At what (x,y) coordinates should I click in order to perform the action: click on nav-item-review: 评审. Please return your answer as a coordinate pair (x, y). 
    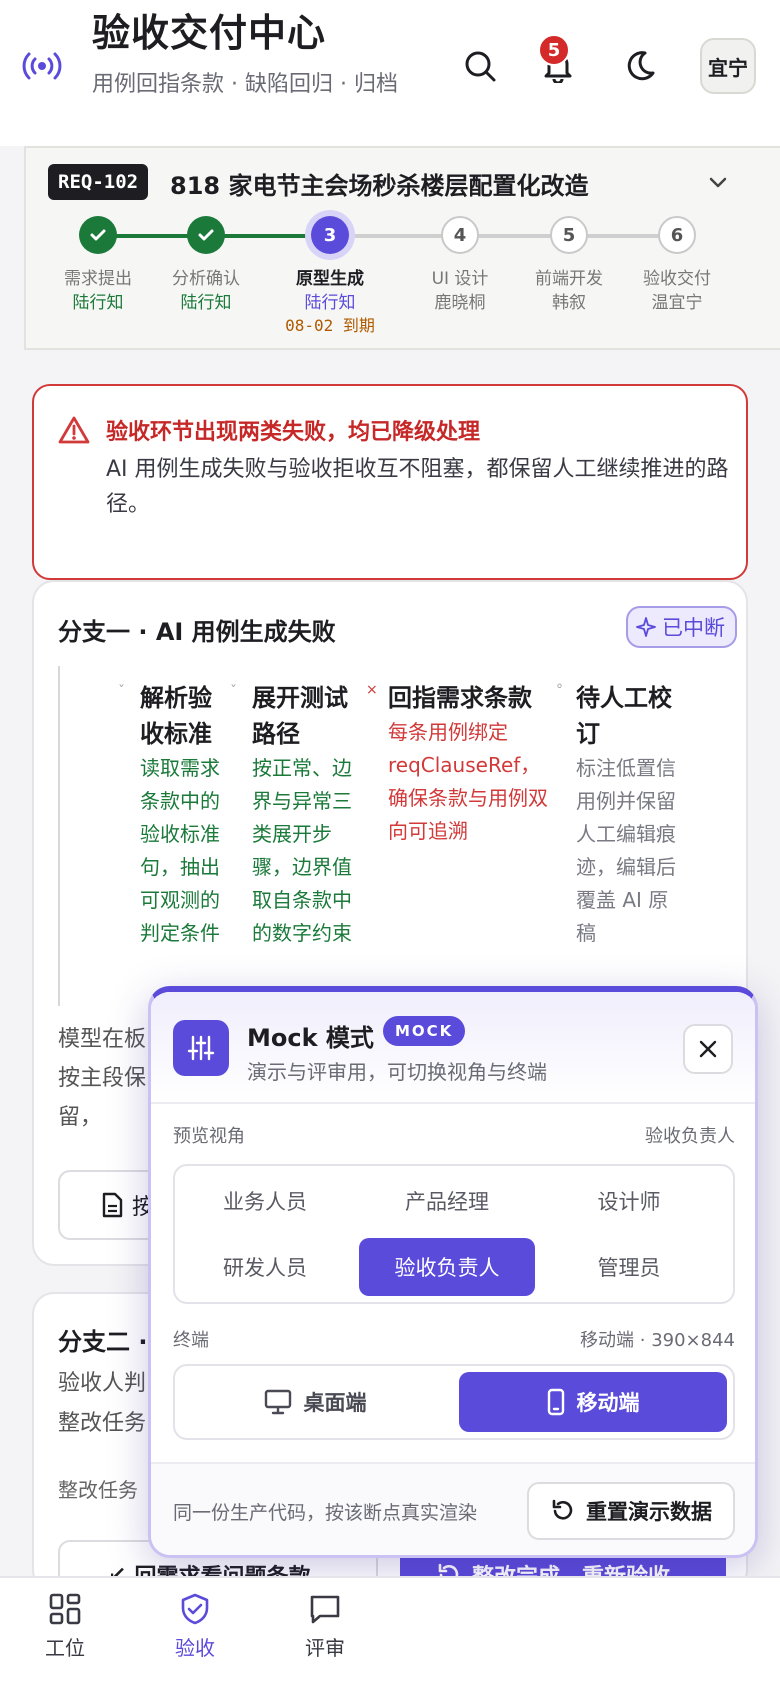
    Looking at the image, I should click on (325, 1626).